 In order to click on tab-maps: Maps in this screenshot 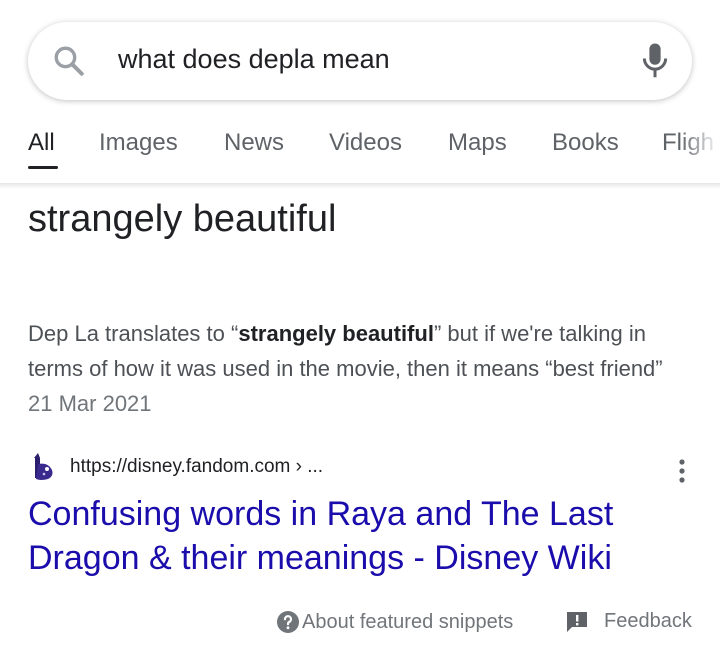, I will do `click(477, 143)`.